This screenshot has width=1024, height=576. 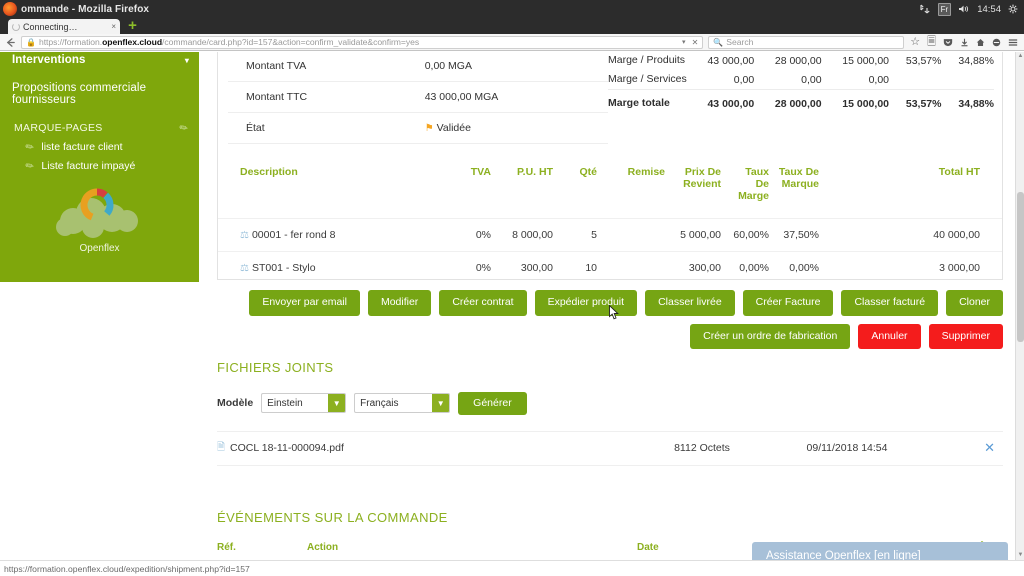 I want to click on table-row: Montant TTC 43 000,00 MGA, so click(x=418, y=97).